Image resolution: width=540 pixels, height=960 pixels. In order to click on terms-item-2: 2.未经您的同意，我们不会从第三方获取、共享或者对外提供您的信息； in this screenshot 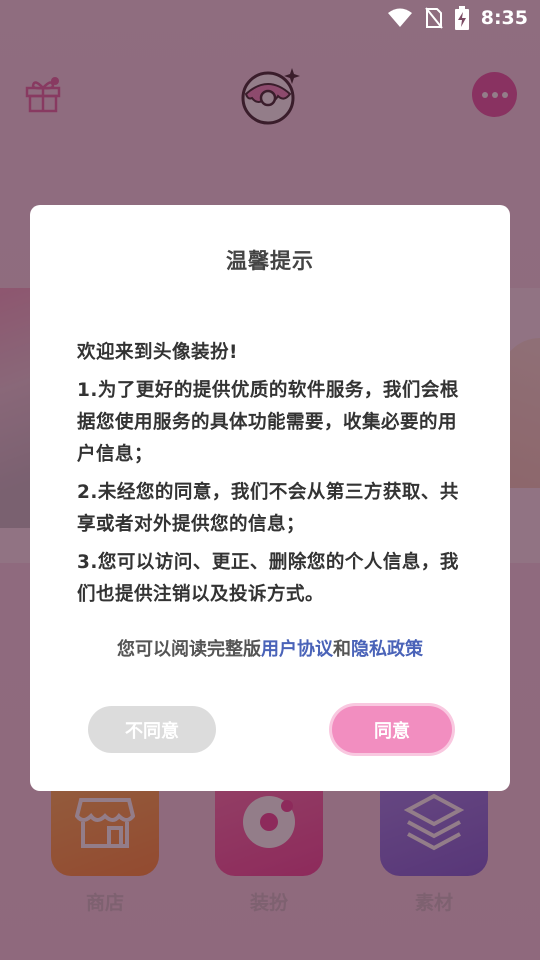, I will do `click(268, 508)`.